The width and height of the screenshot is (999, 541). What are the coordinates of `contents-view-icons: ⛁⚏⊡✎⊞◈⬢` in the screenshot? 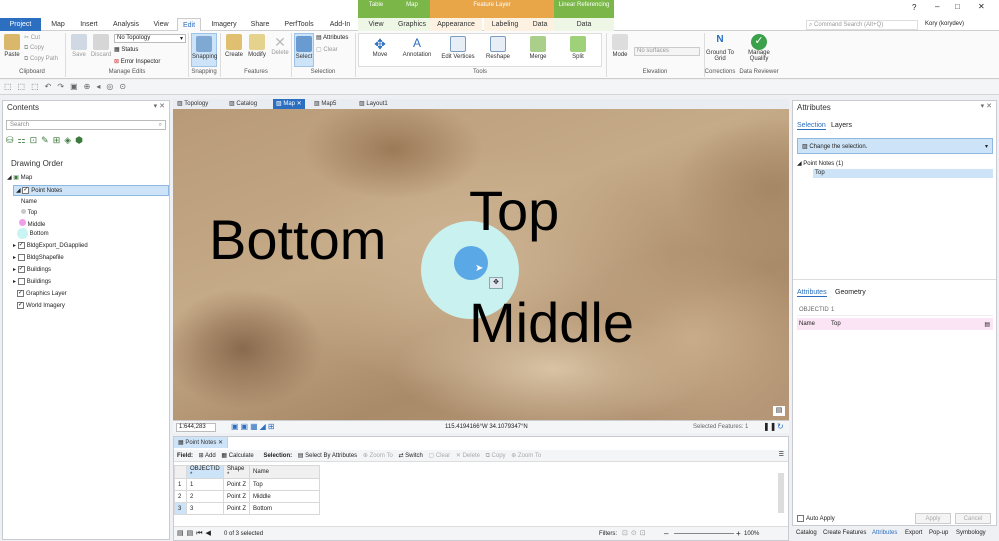 It's located at (46, 140).